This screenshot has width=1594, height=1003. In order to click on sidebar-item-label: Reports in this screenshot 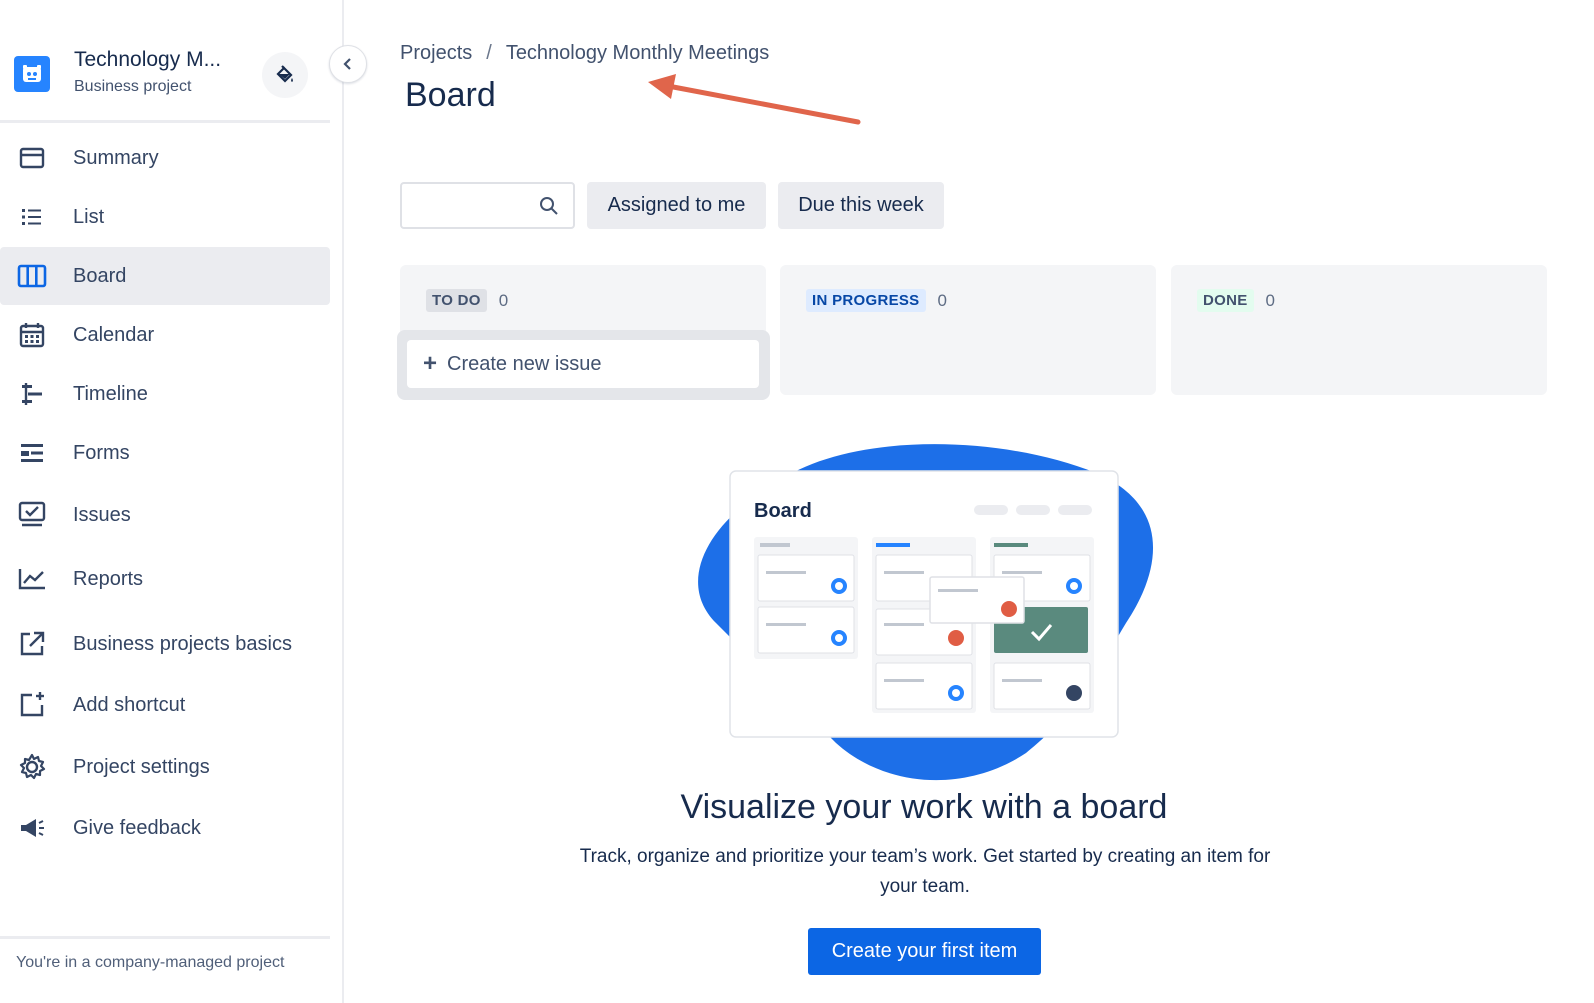, I will do `click(108, 578)`.